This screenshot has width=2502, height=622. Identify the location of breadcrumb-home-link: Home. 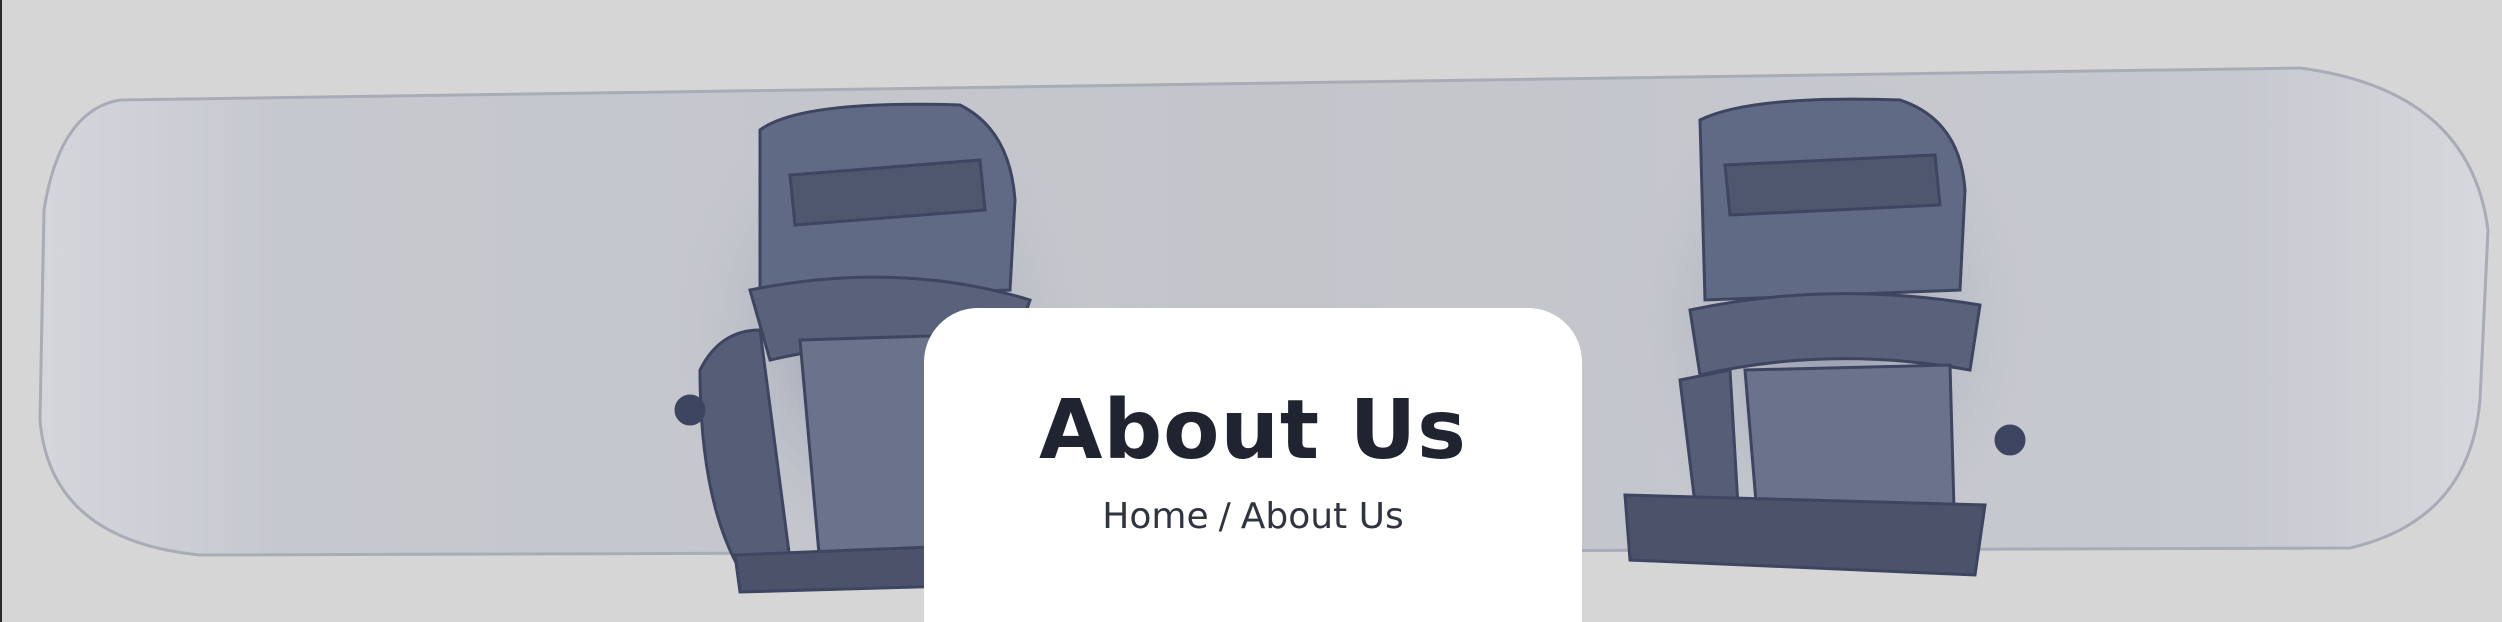
(1155, 516).